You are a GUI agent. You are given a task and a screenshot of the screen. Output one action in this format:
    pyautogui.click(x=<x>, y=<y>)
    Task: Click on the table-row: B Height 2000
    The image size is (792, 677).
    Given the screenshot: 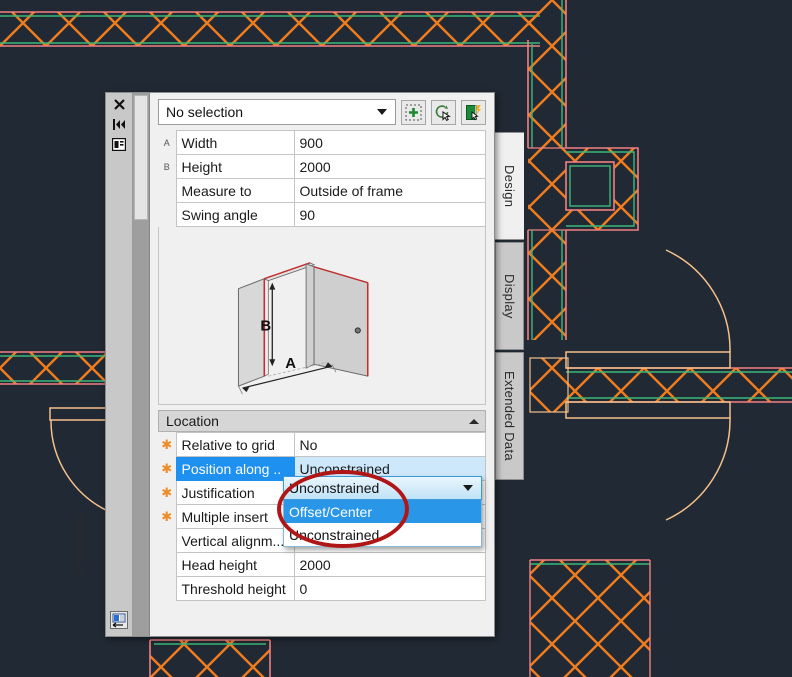 What is the action you would take?
    pyautogui.click(x=322, y=166)
    